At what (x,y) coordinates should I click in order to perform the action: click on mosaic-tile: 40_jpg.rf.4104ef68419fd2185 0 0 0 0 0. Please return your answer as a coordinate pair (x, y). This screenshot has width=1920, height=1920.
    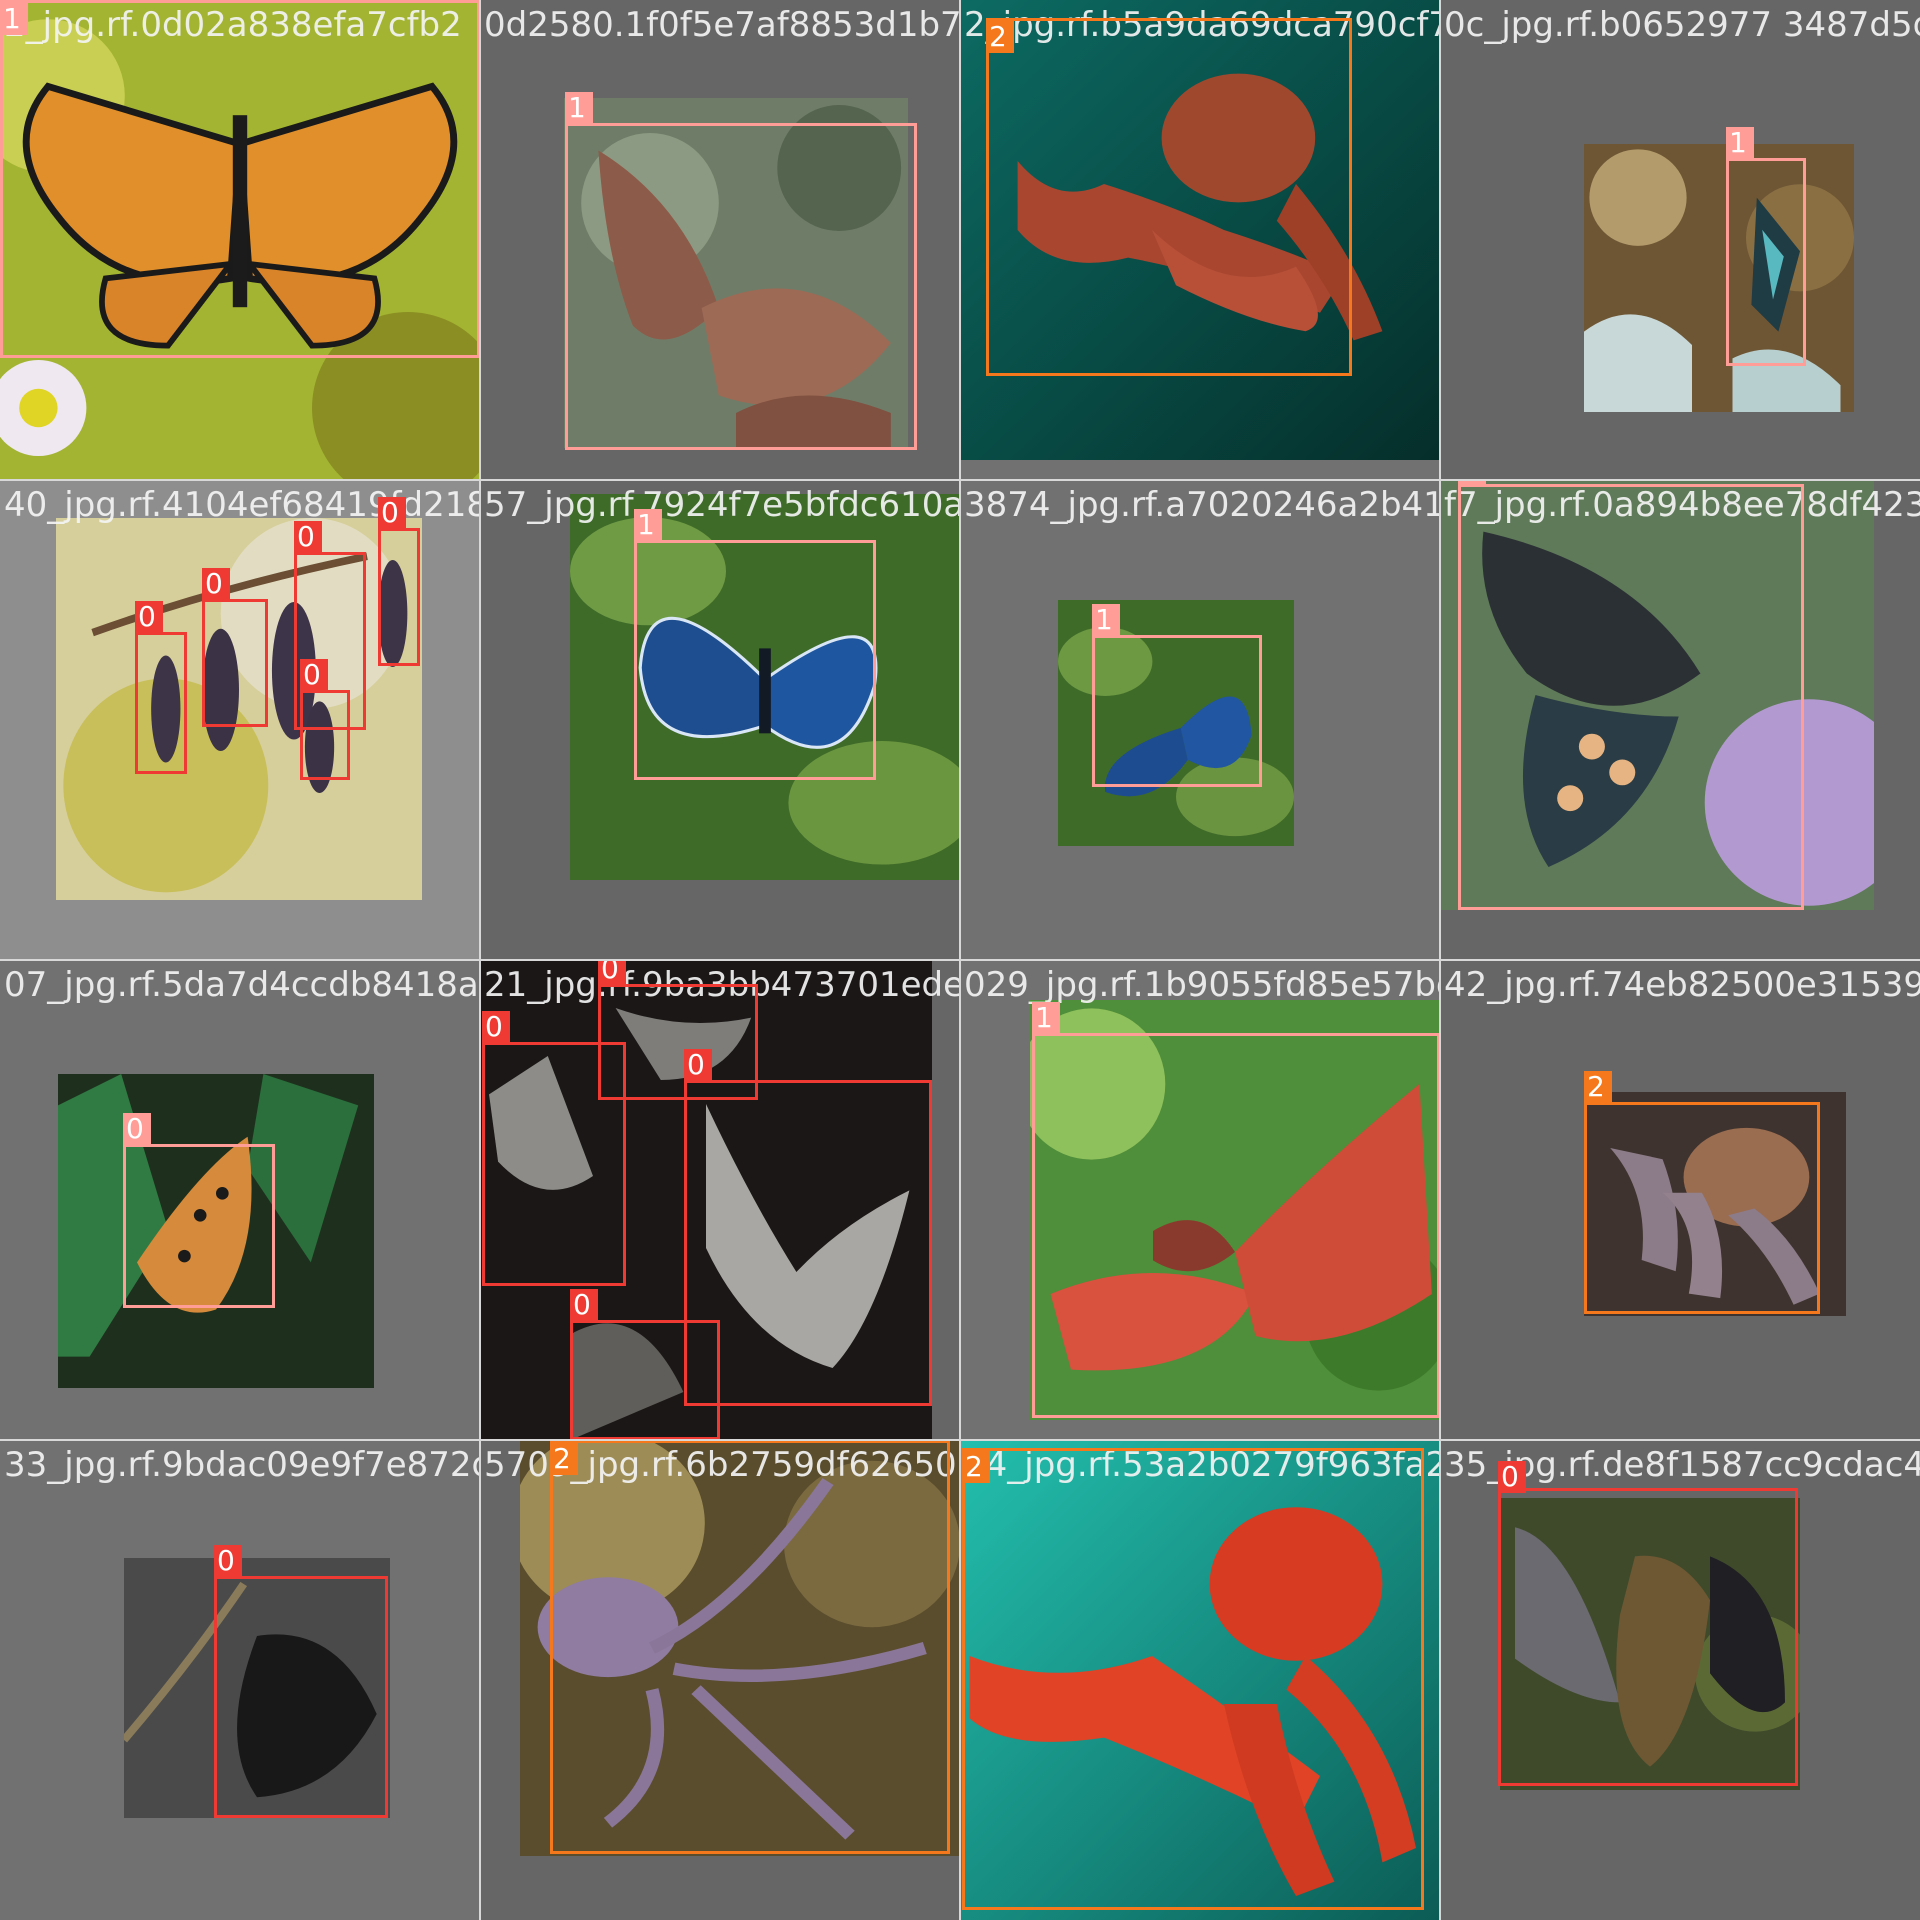
    Looking at the image, I should click on (240, 720).